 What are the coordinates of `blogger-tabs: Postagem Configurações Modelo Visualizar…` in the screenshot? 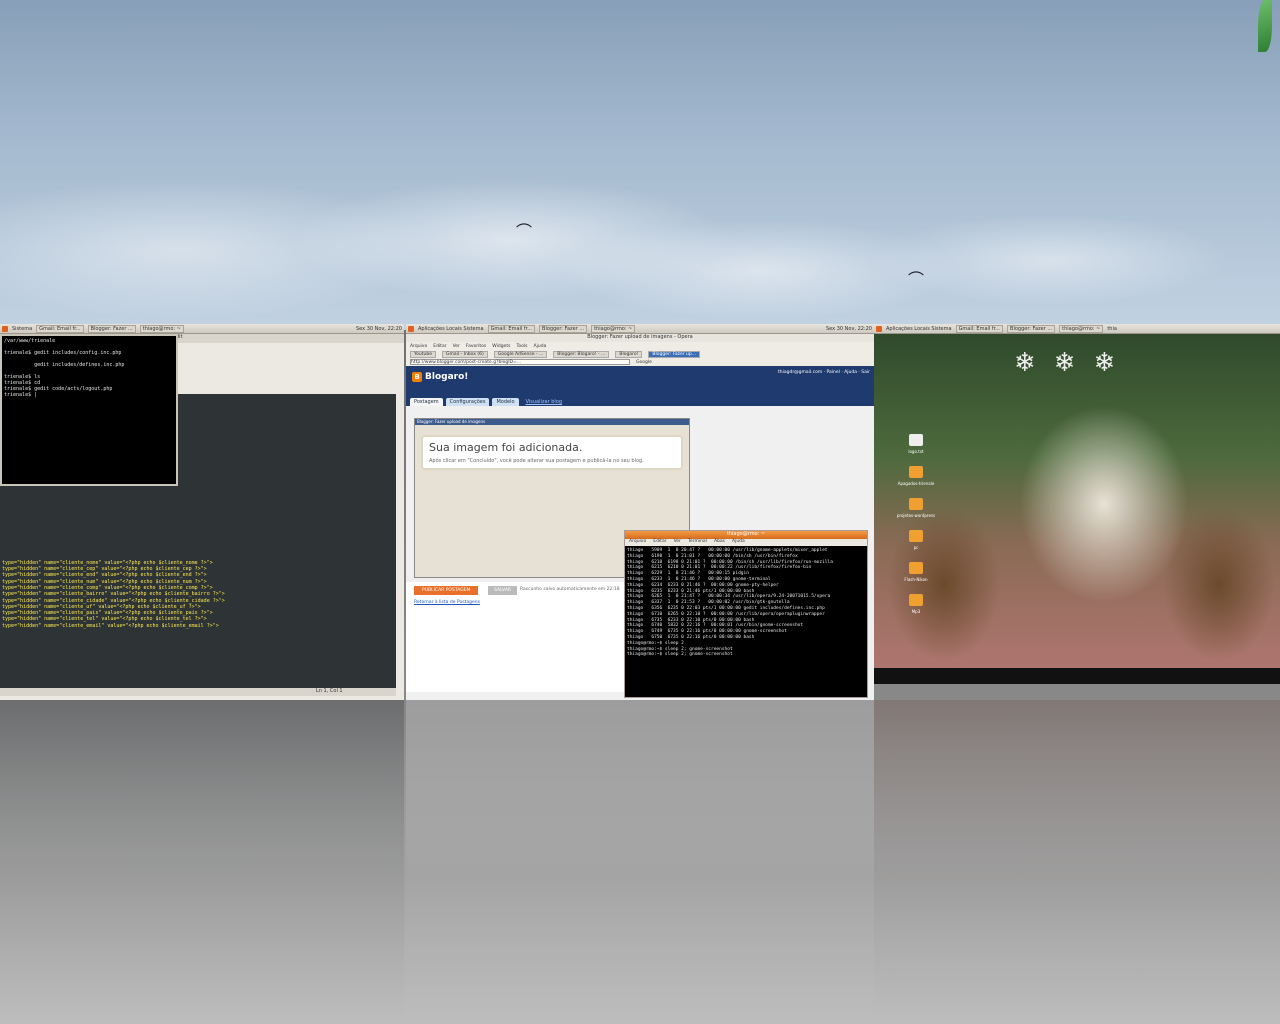 It's located at (640, 400).